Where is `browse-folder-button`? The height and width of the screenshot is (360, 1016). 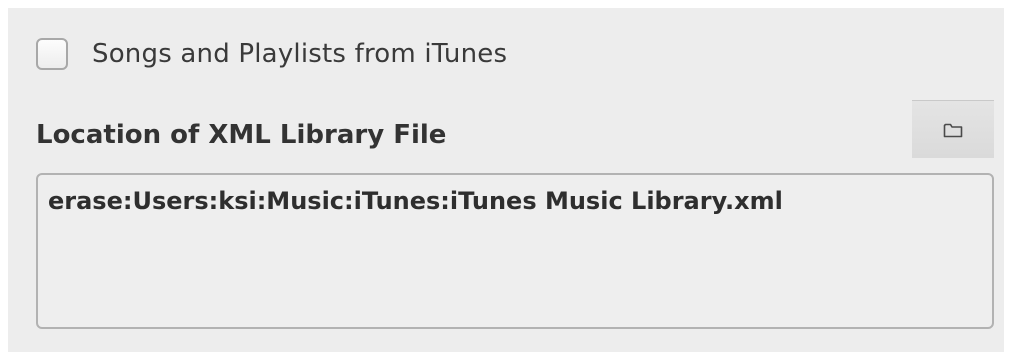 browse-folder-button is located at coordinates (953, 129).